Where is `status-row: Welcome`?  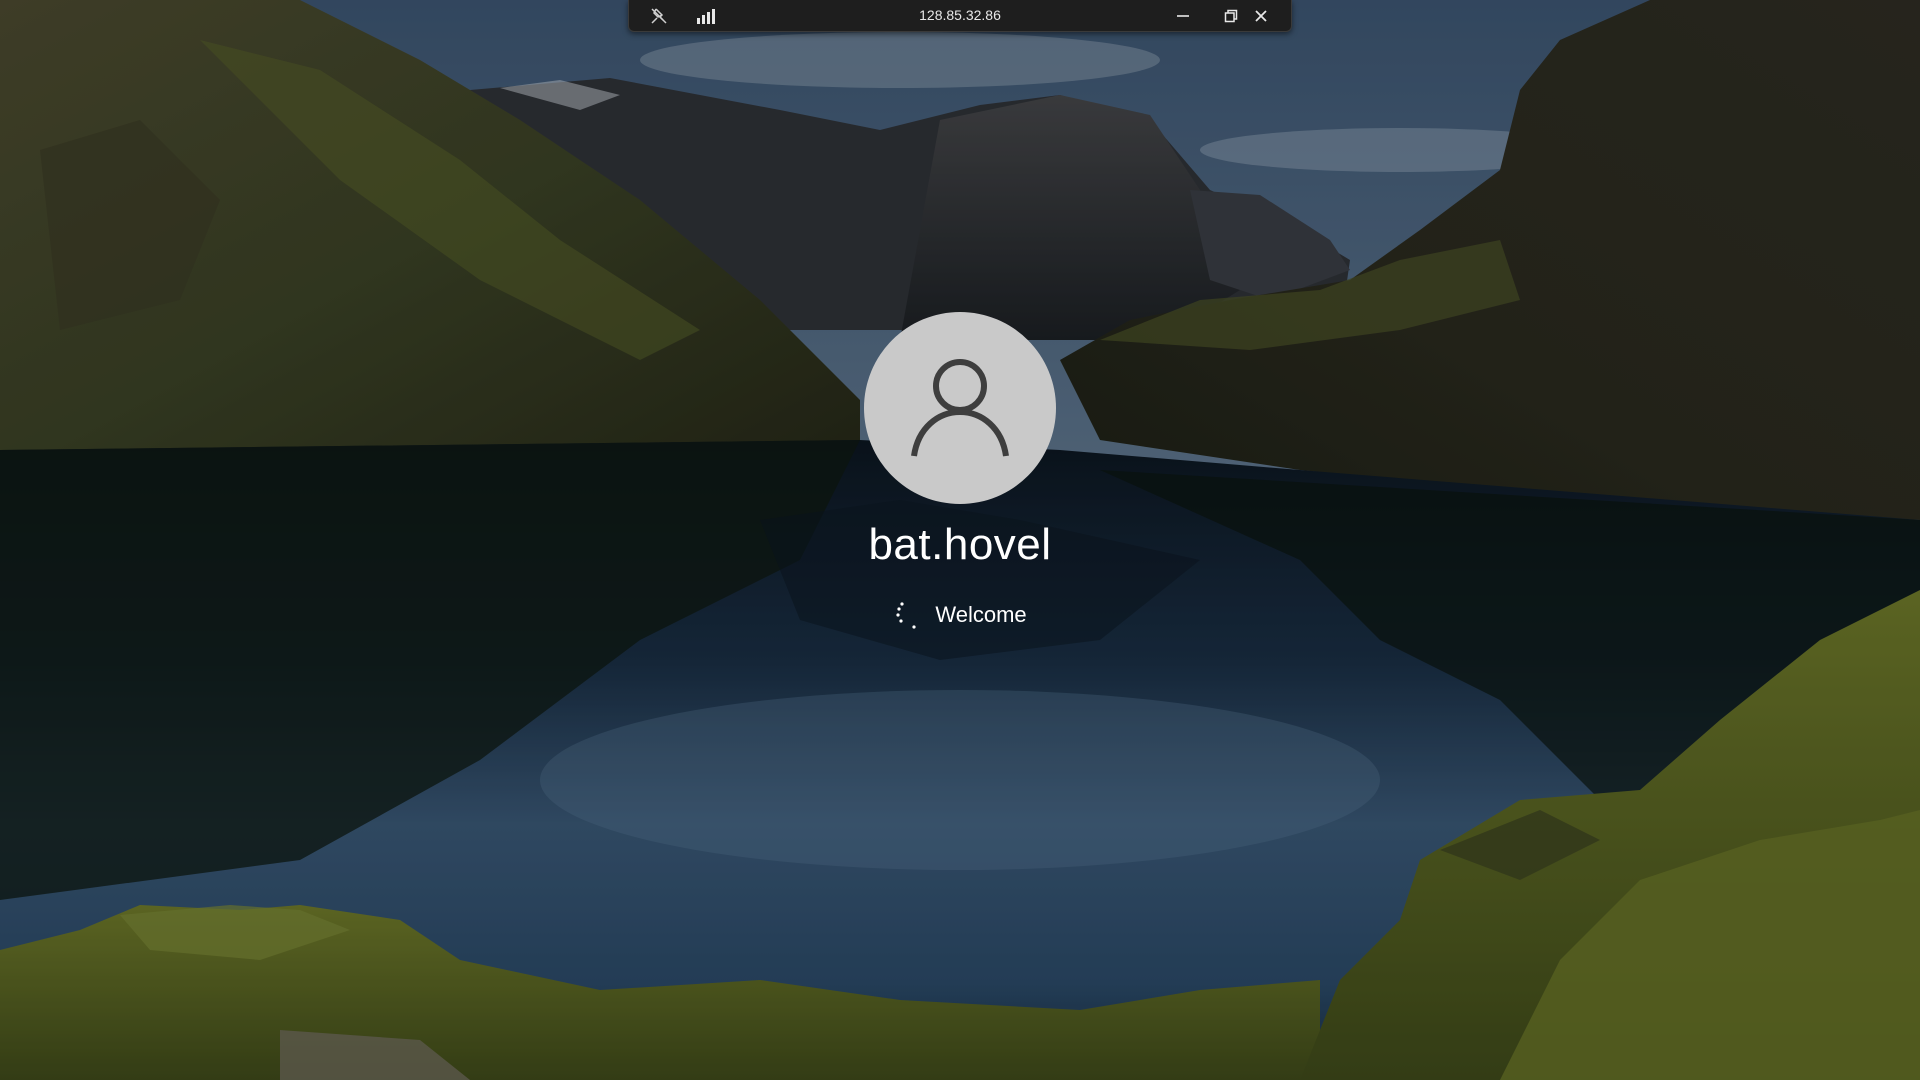
status-row: Welcome is located at coordinates (960, 615).